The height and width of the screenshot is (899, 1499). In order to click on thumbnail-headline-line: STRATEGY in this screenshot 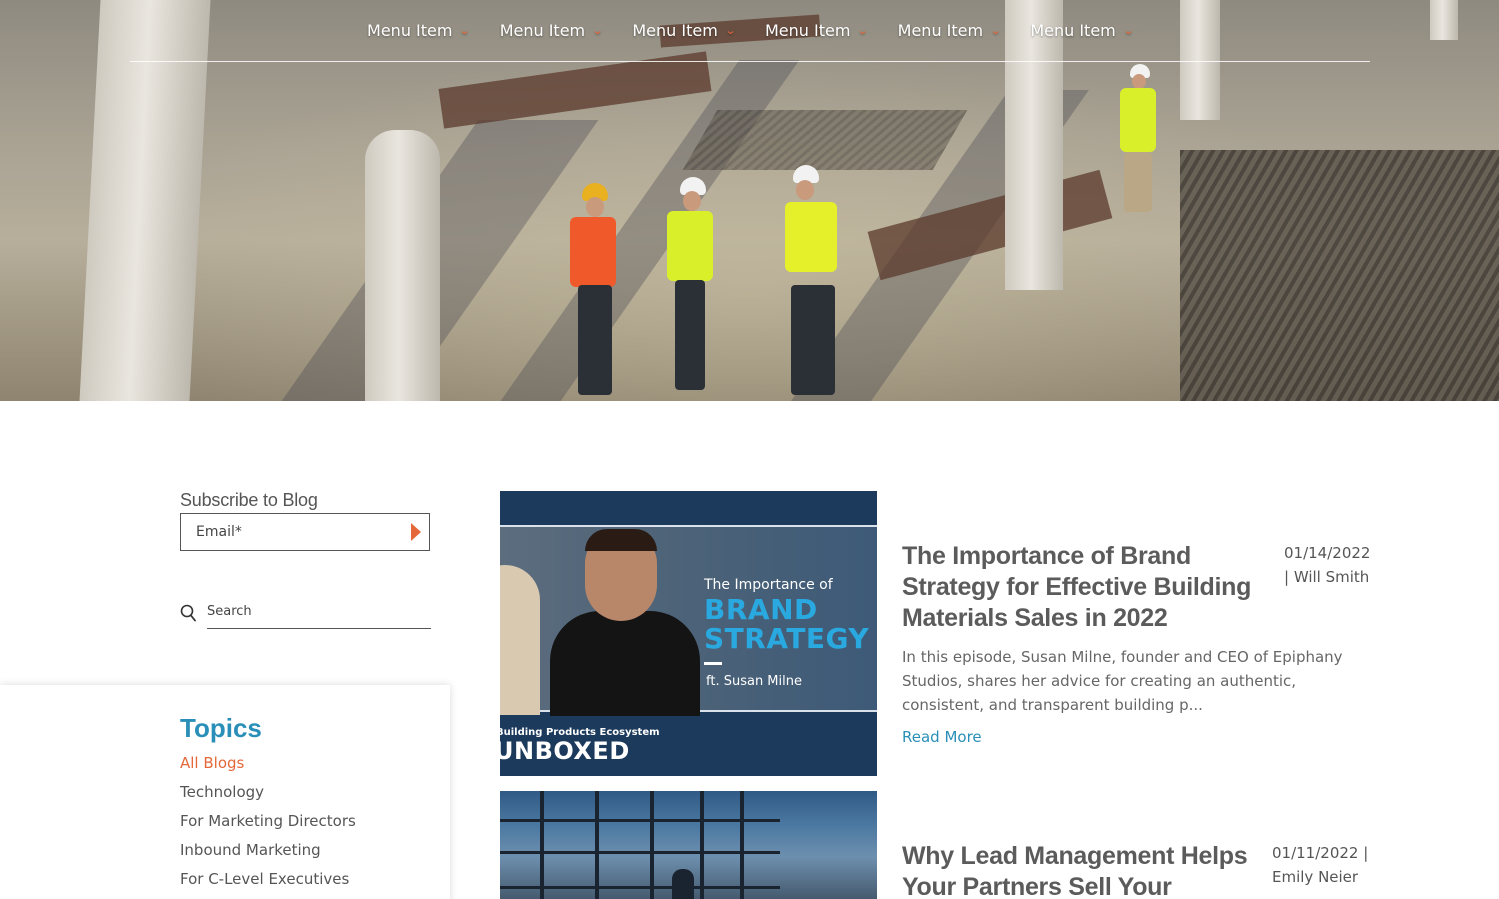, I will do `click(787, 638)`.